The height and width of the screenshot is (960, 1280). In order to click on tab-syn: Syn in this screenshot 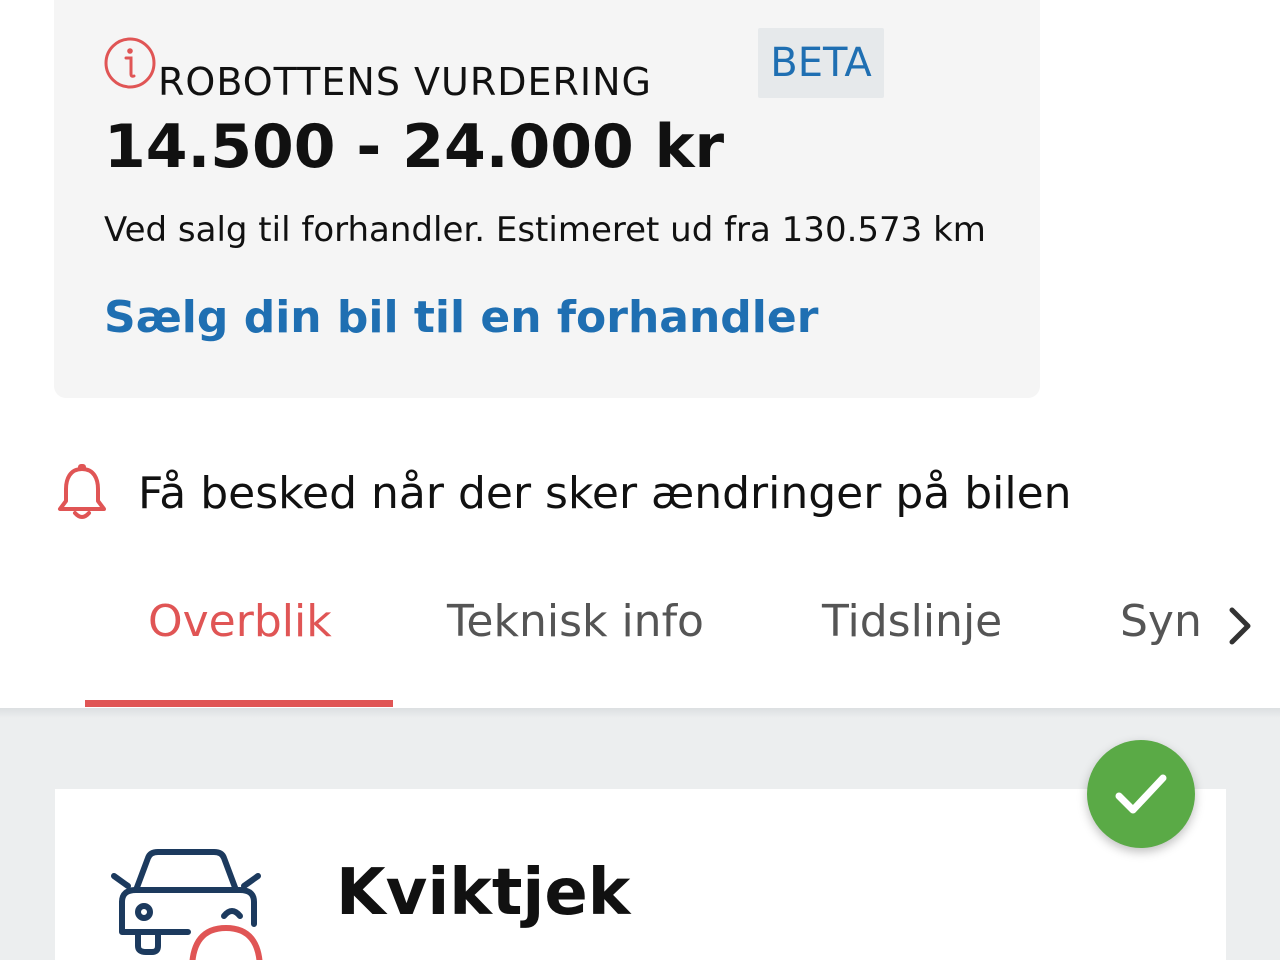, I will do `click(1161, 621)`.